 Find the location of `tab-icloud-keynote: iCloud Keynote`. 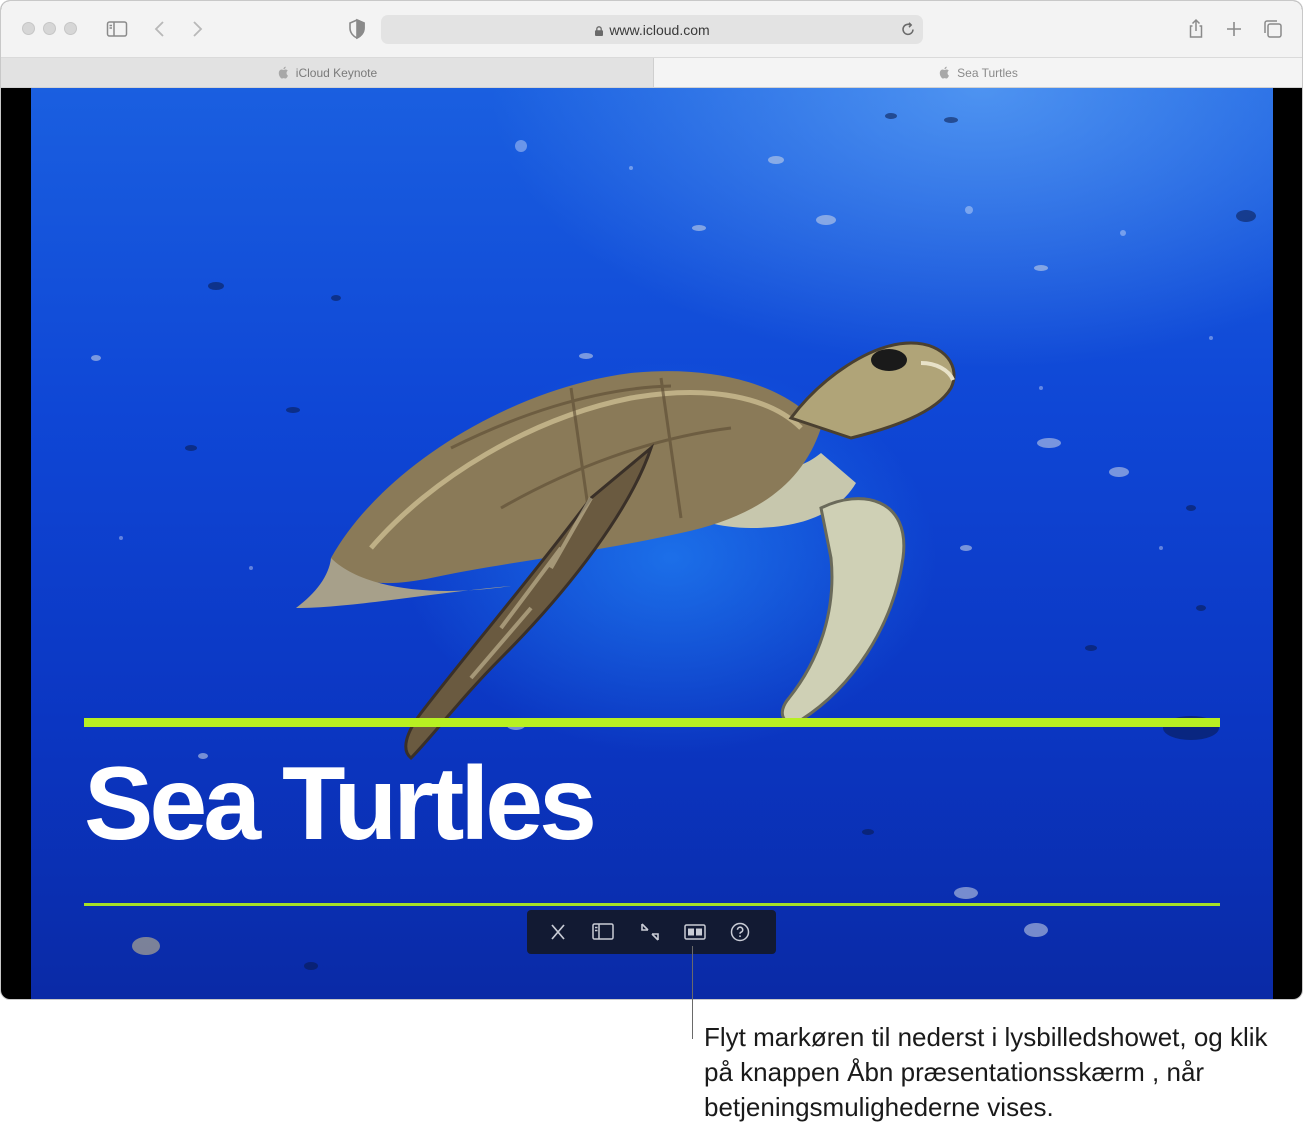

tab-icloud-keynote: iCloud Keynote is located at coordinates (327, 72).